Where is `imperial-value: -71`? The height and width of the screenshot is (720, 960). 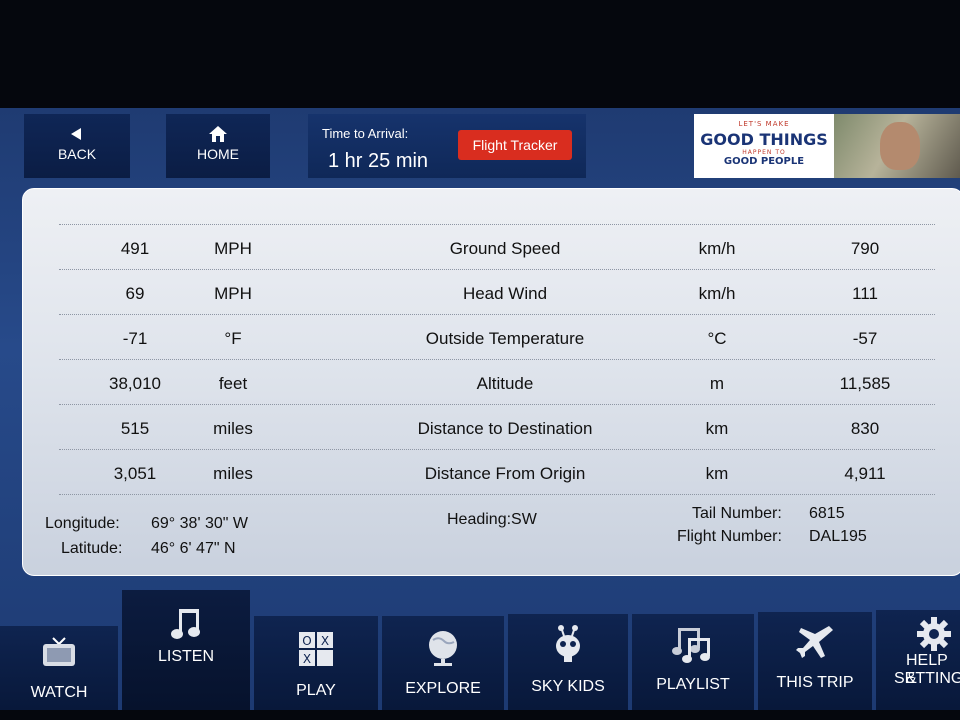 imperial-value: -71 is located at coordinates (135, 338).